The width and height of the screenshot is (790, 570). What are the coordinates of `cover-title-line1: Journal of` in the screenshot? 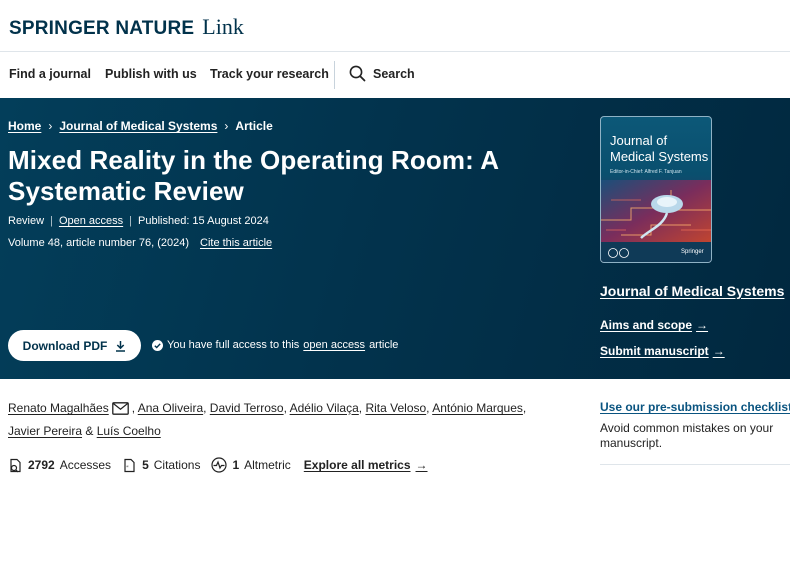 It's located at (639, 140).